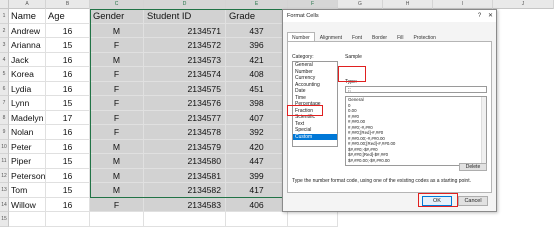 This screenshot has height=240, width=554. I want to click on ok-button: OK, so click(437, 201).